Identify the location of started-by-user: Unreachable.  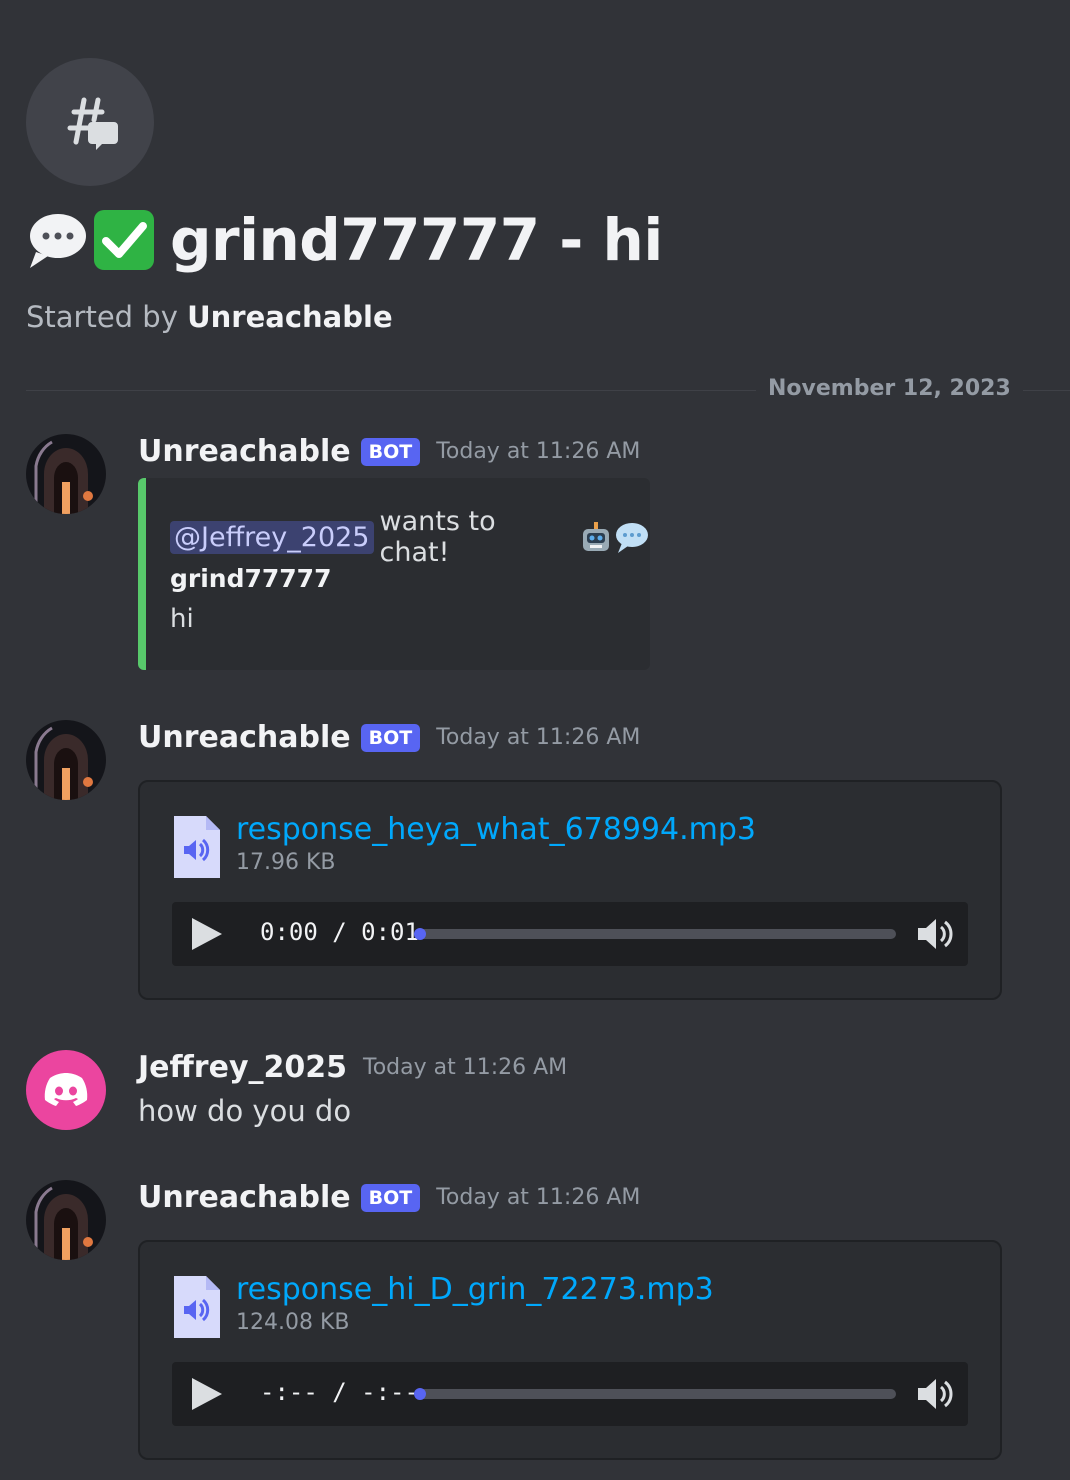
(290, 317).